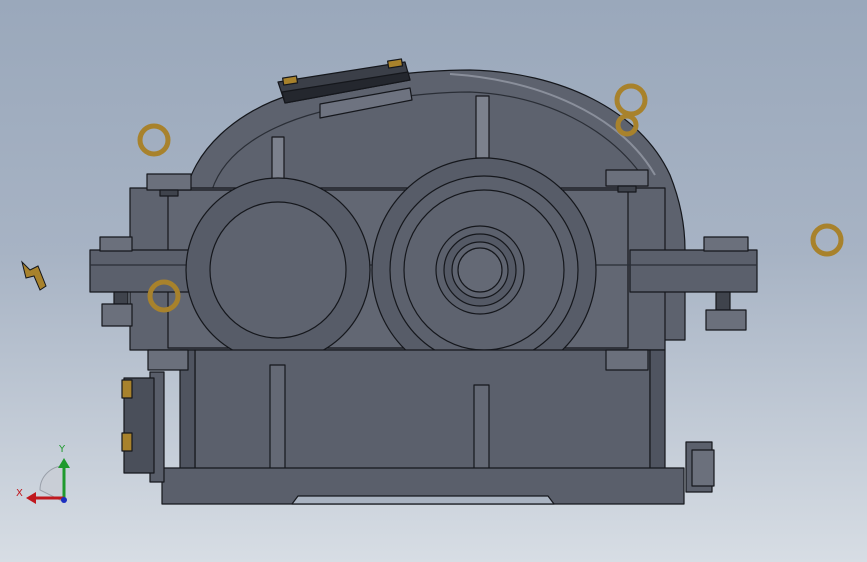 The width and height of the screenshot is (867, 562). What do you see at coordinates (423, 500) in the screenshot?
I see `base-cutout` at bounding box center [423, 500].